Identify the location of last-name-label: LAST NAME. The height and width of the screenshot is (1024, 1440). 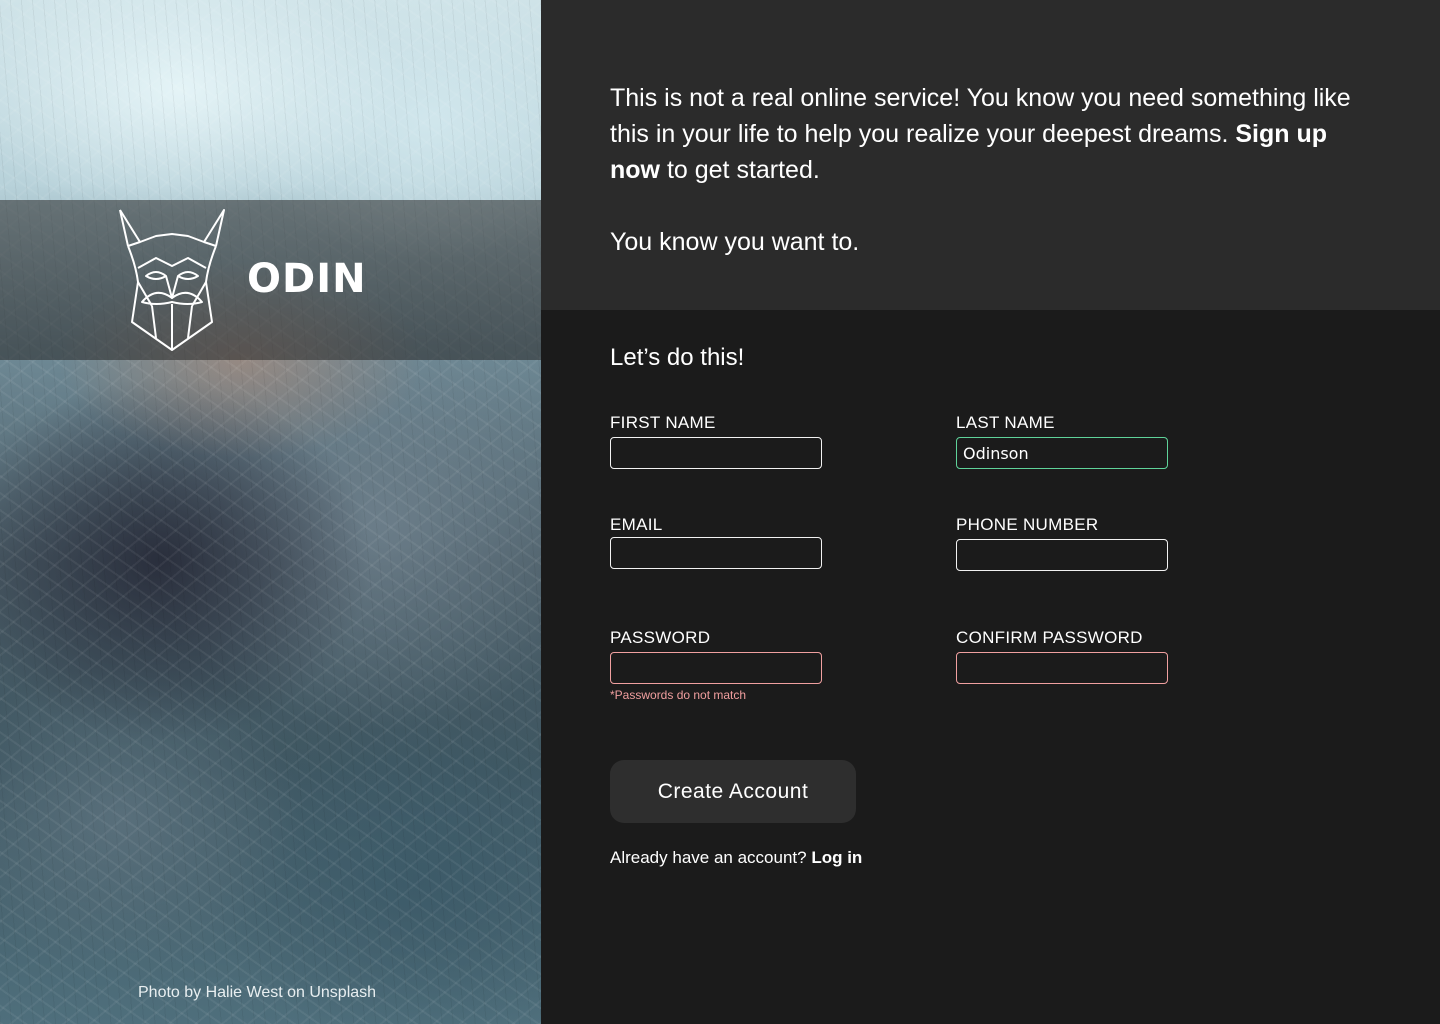
(1005, 422).